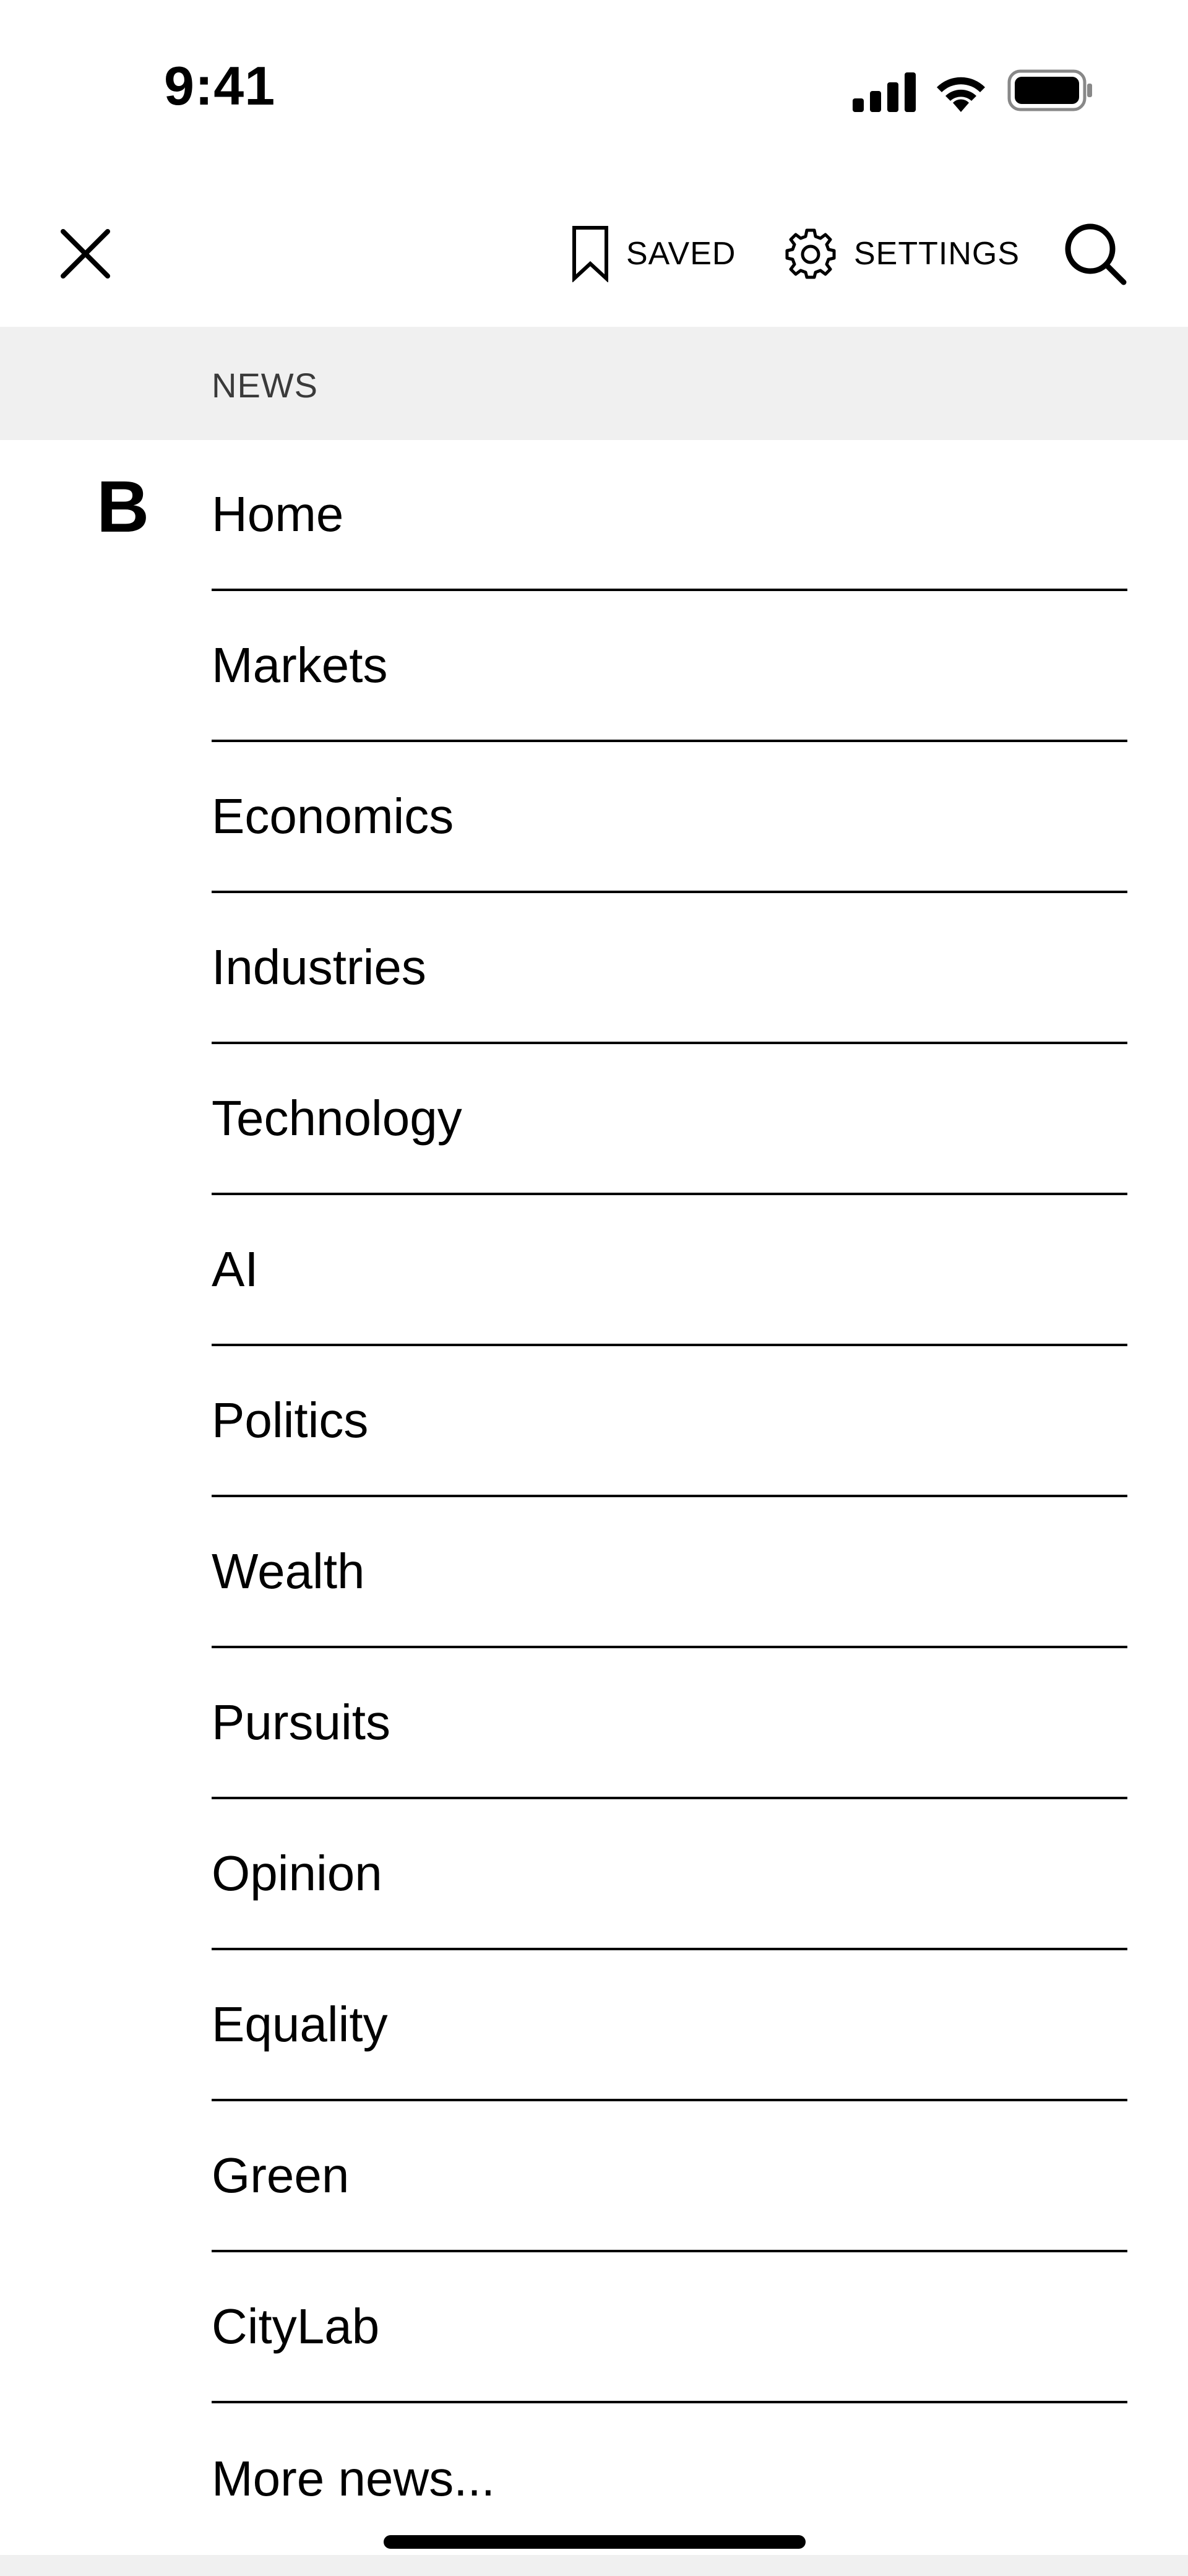 The height and width of the screenshot is (2576, 1188). Describe the element at coordinates (594, 383) in the screenshot. I see `section-header: NEWS` at that location.